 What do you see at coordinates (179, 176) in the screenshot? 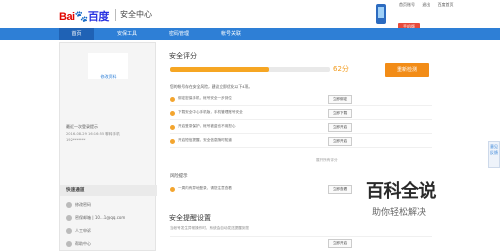
I see `risk-hint-title: 风险提示` at bounding box center [179, 176].